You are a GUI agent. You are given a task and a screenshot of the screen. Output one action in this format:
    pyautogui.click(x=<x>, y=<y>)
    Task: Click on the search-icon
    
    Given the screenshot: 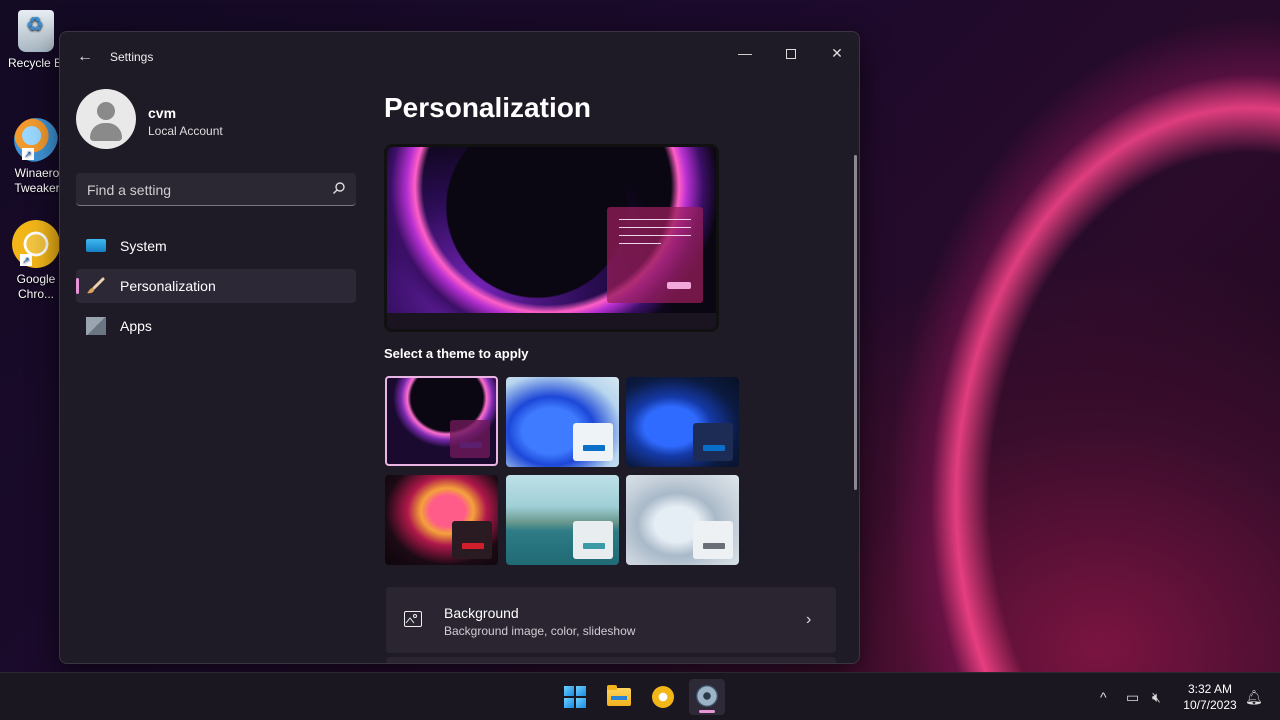 What is the action you would take?
    pyautogui.click(x=339, y=188)
    